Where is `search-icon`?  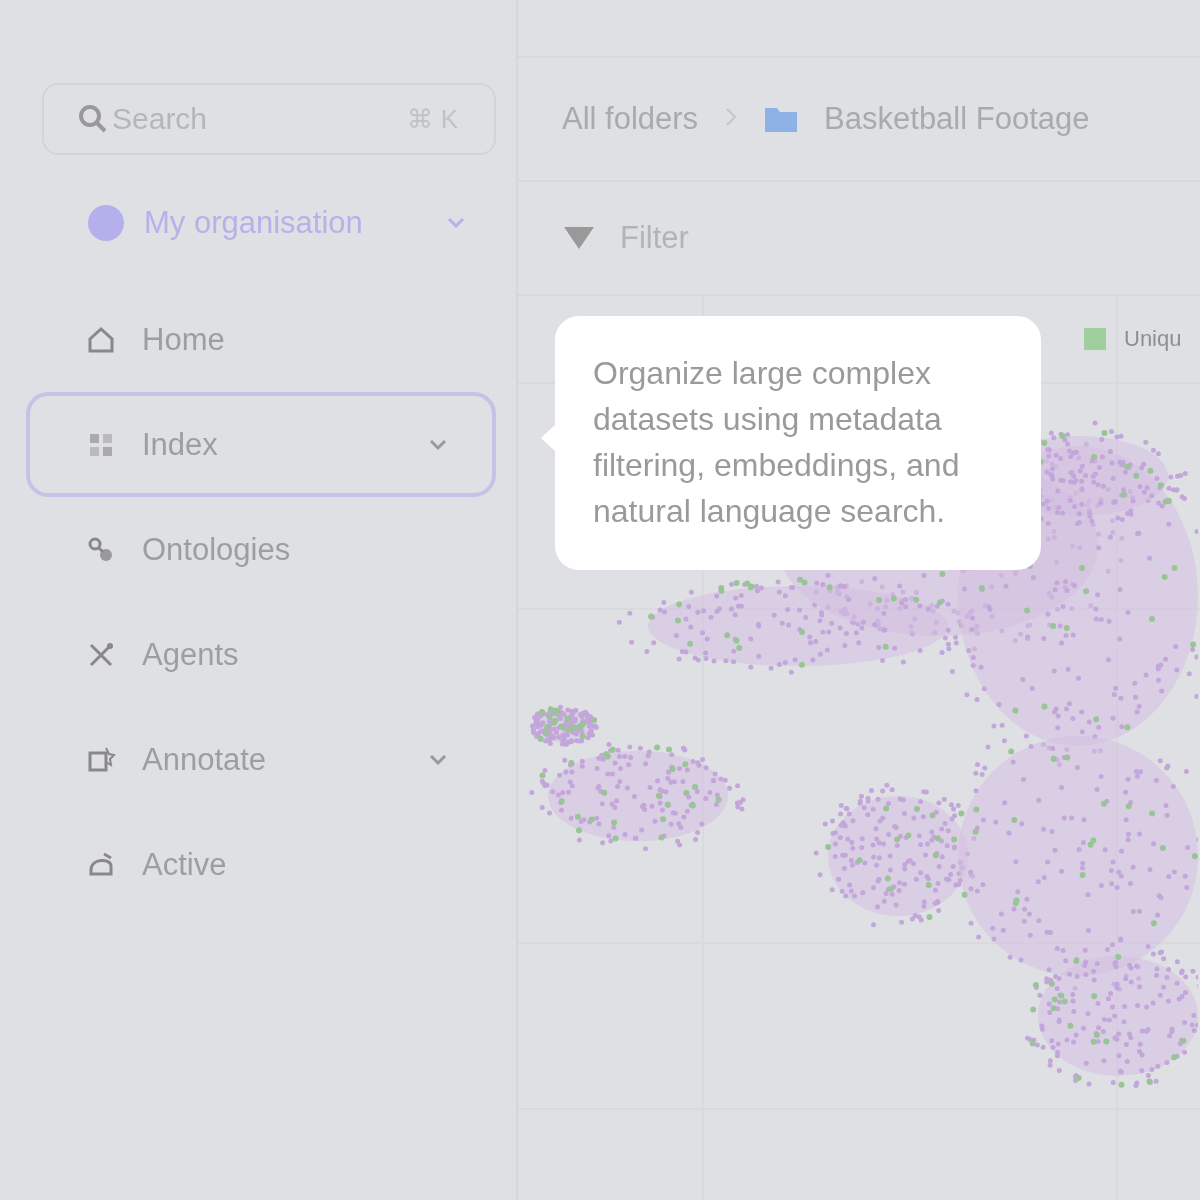 search-icon is located at coordinates (93, 119).